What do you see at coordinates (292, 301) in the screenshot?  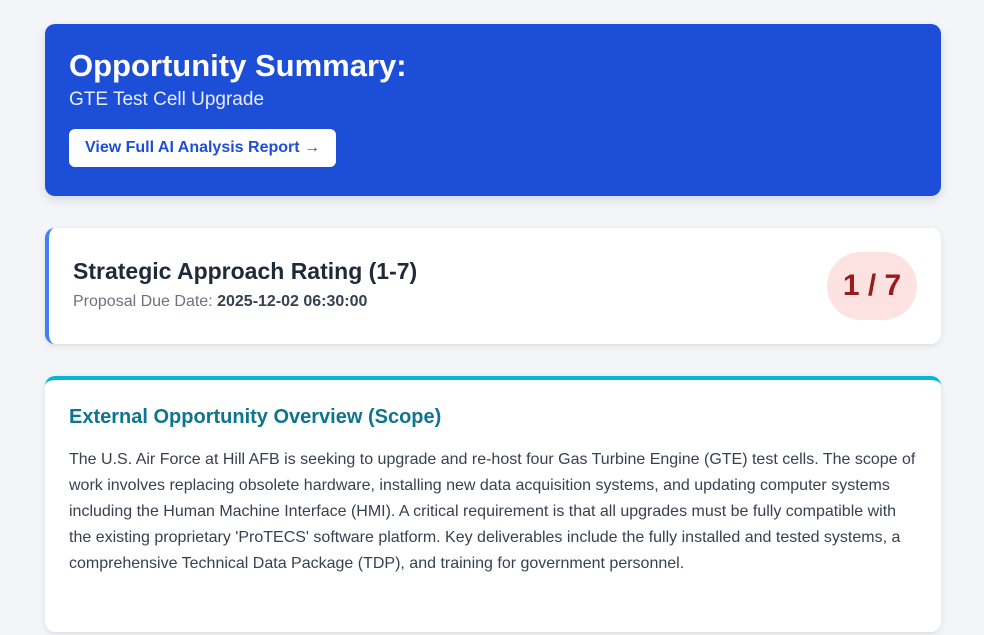 I see `due-date-value: 2025-12-02 06:30:00` at bounding box center [292, 301].